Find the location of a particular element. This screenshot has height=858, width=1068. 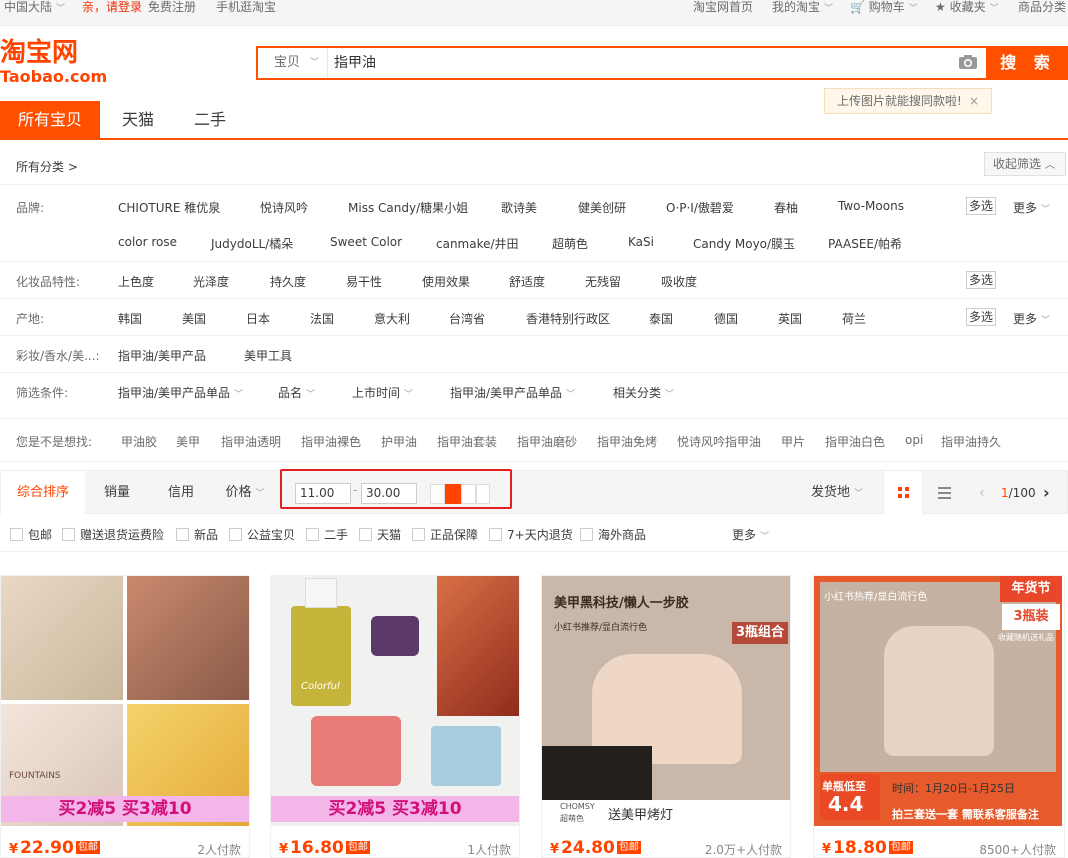

search-button: 搜 索 is located at coordinates (1028, 63).